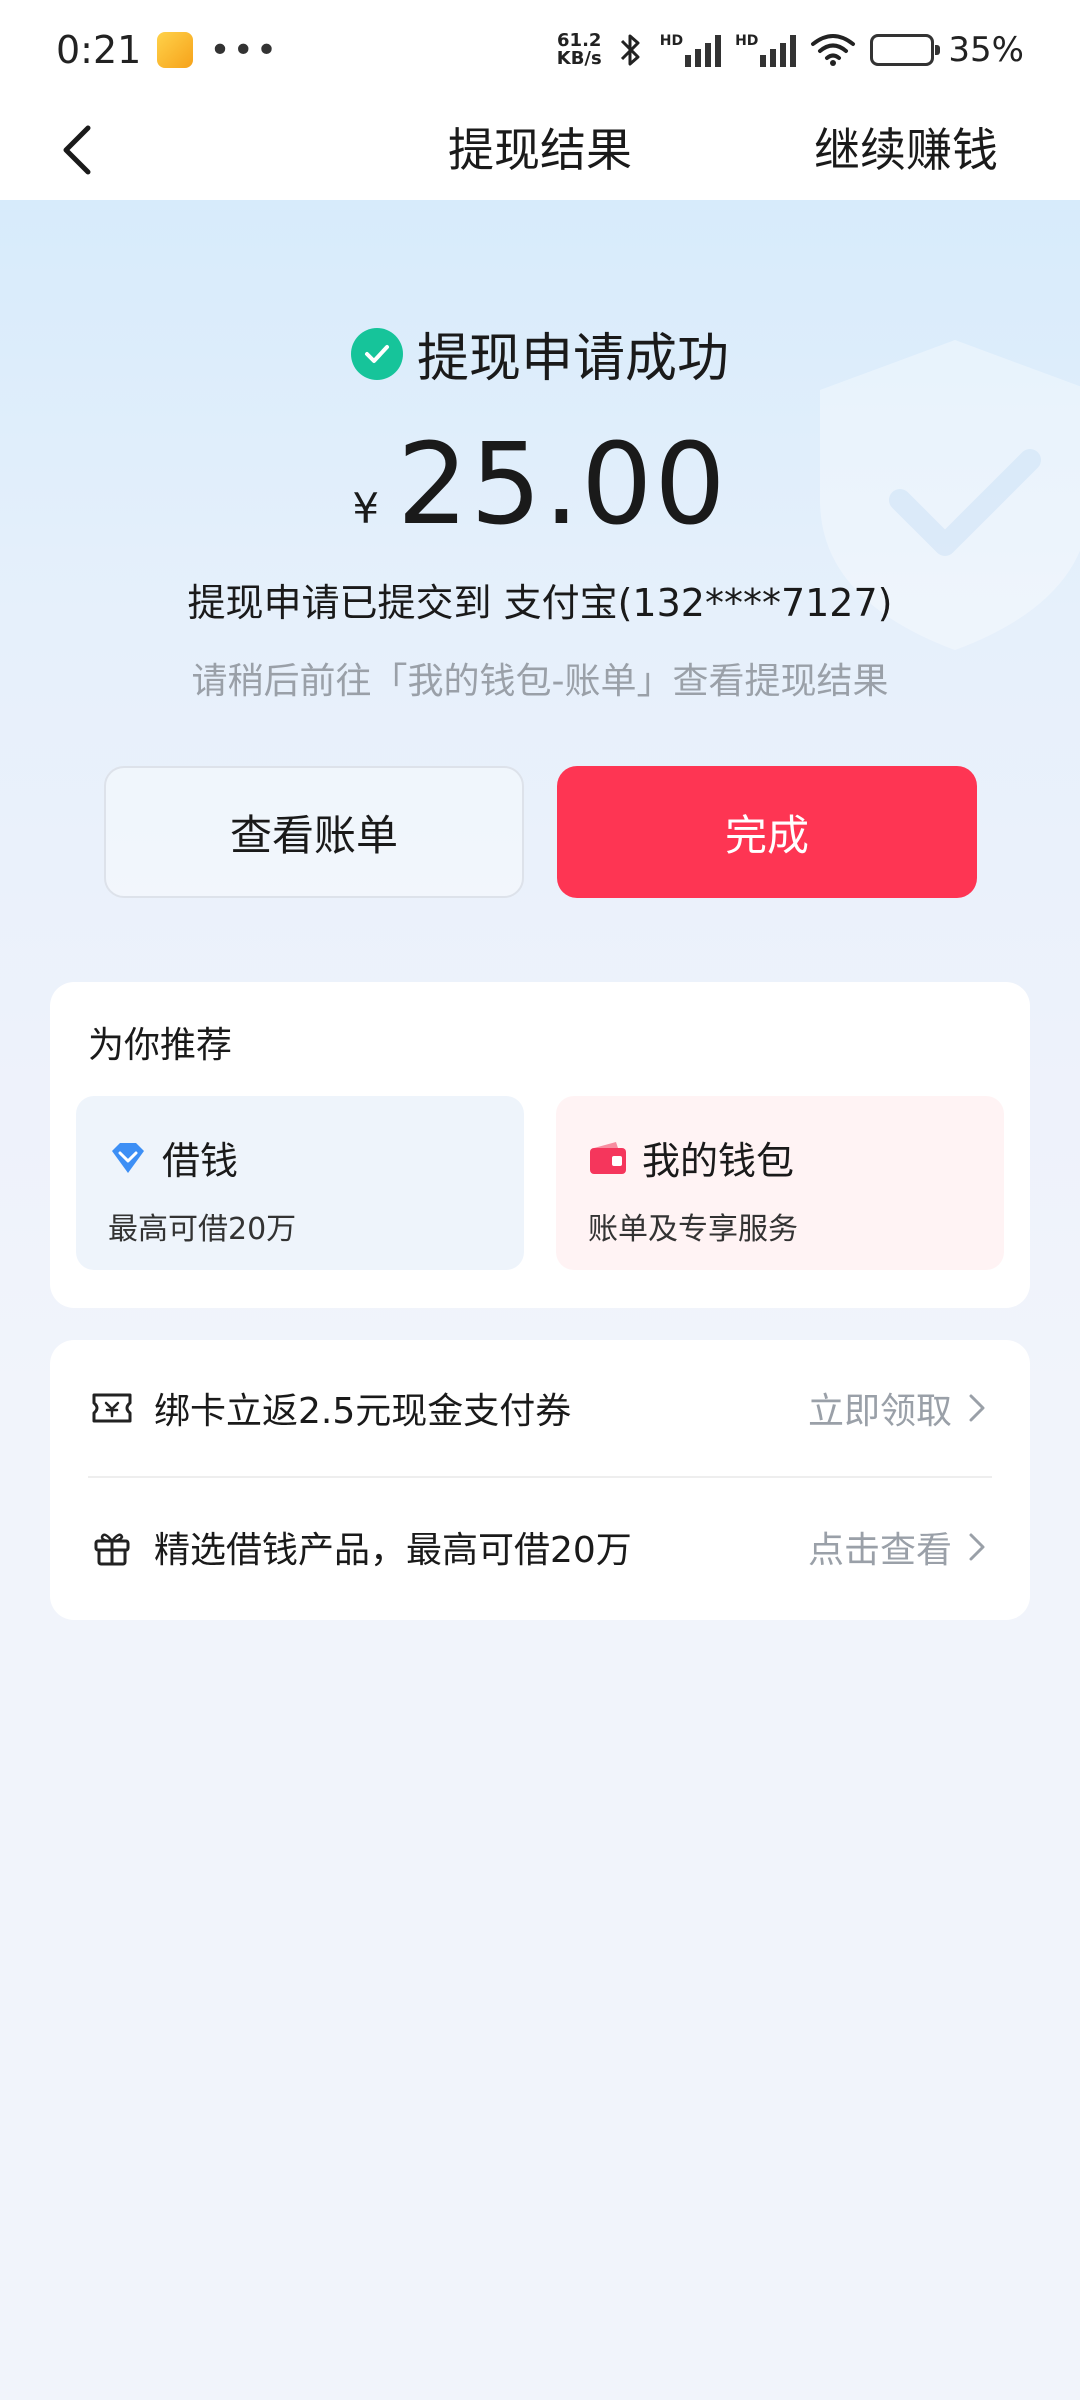 The image size is (1080, 2400). I want to click on promo-text: 绑卡立返2.5元现金支付券, so click(363, 1411).